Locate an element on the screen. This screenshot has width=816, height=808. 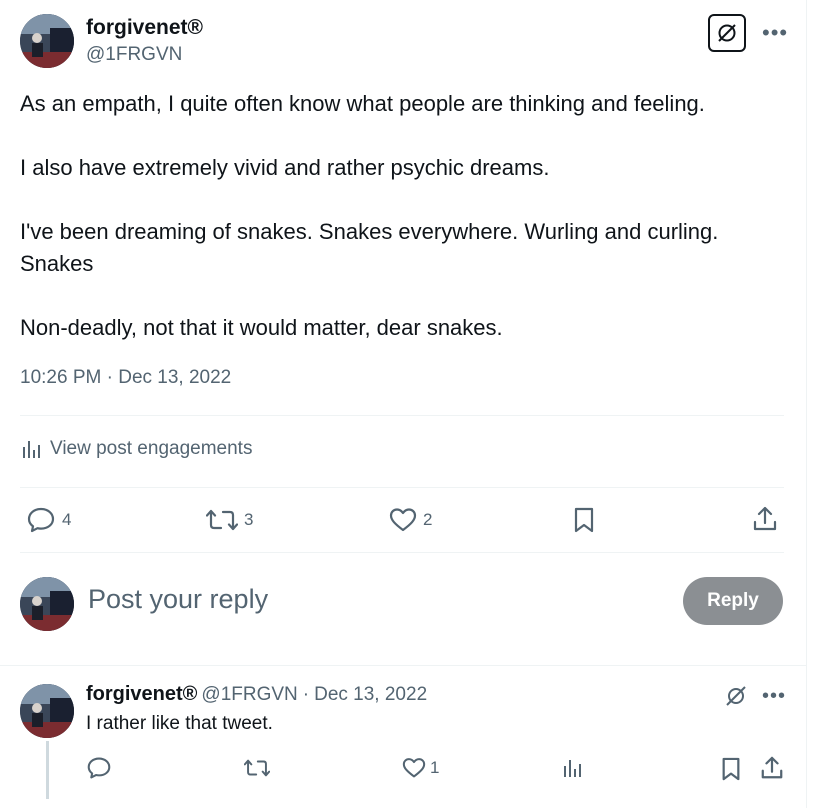
reply-input: Post your reply is located at coordinates (178, 599).